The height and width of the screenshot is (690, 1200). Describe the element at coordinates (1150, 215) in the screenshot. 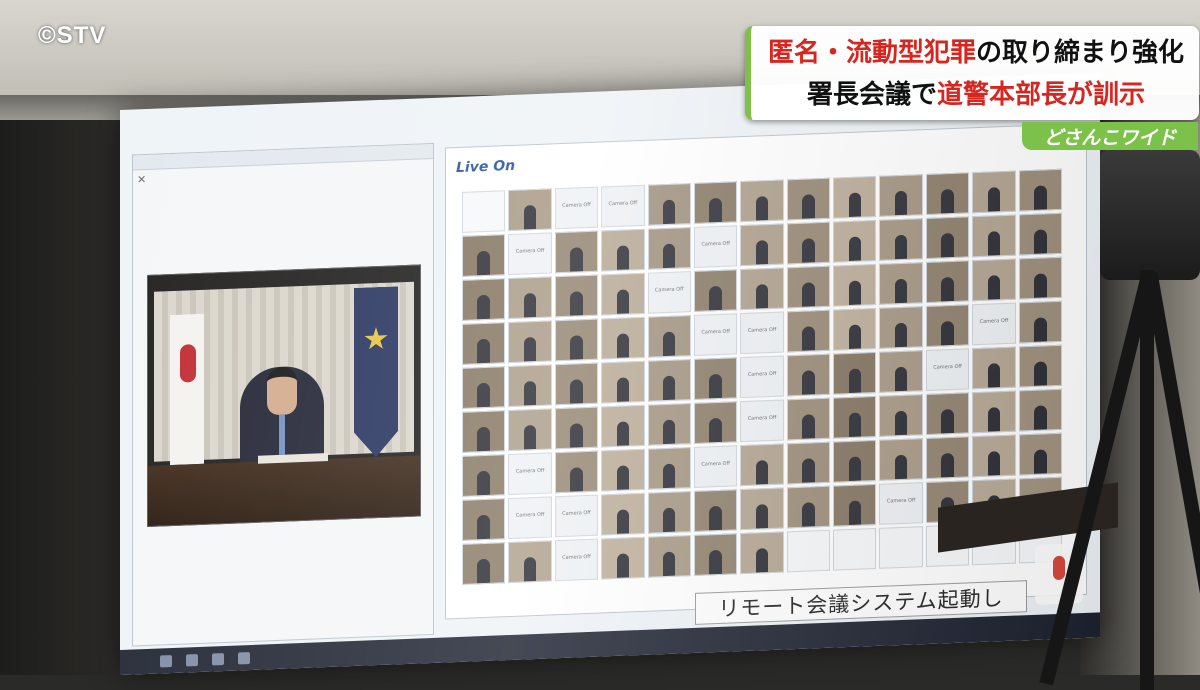

I see `camera-head` at that location.